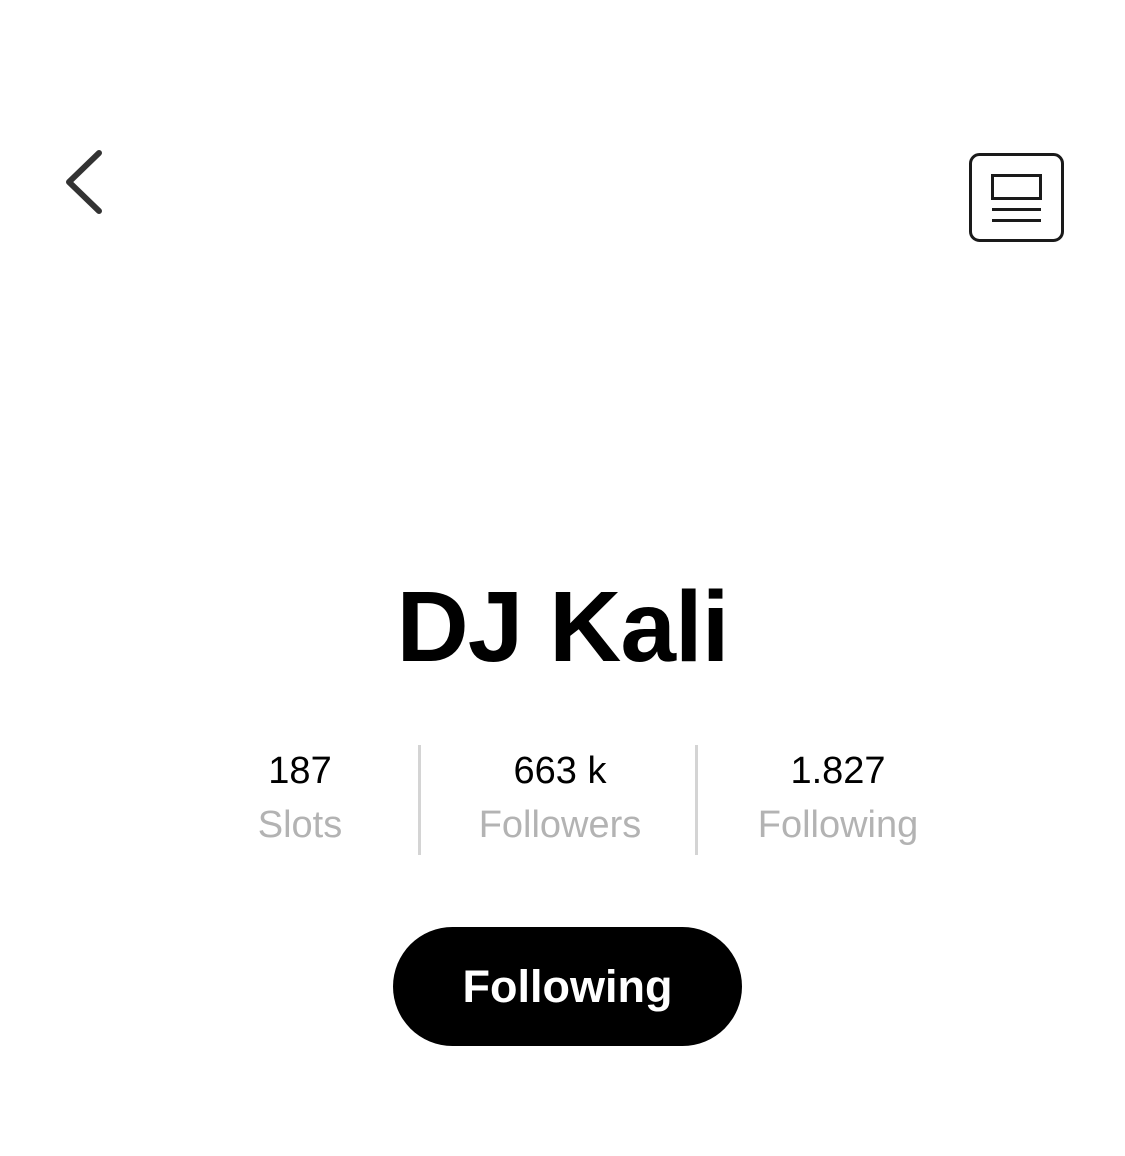  What do you see at coordinates (567, 986) in the screenshot?
I see `following-button: Following` at bounding box center [567, 986].